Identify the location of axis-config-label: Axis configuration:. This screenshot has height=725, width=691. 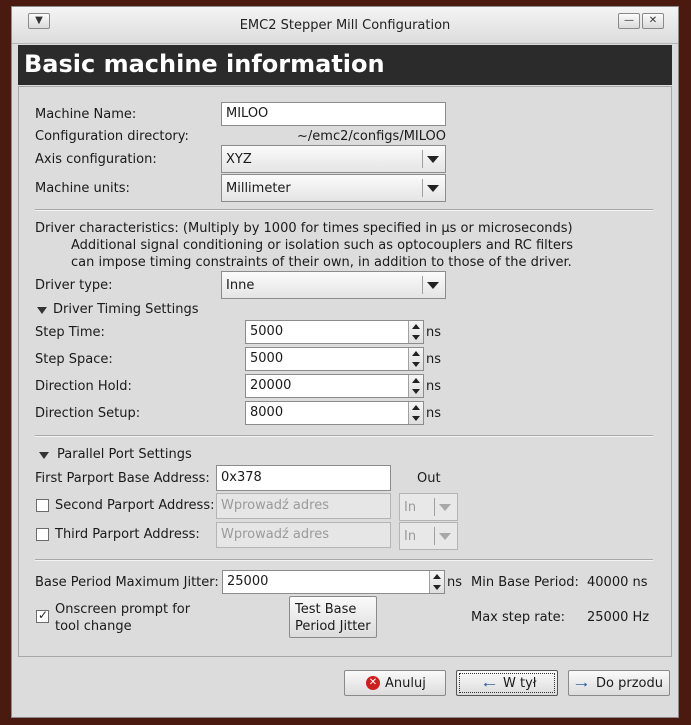
(96, 159).